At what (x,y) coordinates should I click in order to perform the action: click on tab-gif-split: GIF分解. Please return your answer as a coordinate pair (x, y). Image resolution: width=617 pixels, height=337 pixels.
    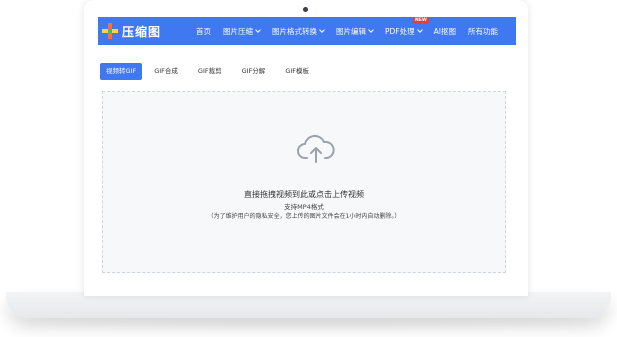
    Looking at the image, I should click on (254, 71).